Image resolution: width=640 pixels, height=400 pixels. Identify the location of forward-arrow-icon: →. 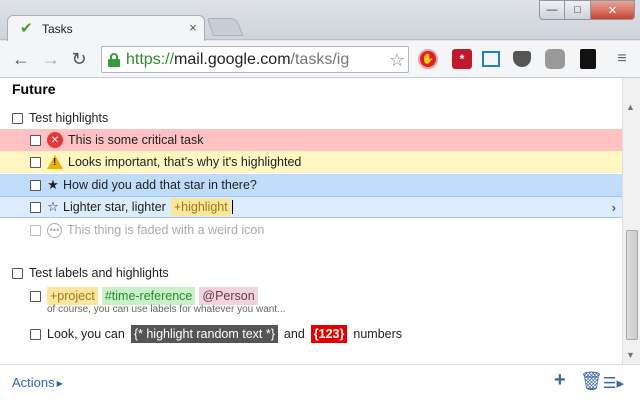
(51, 59).